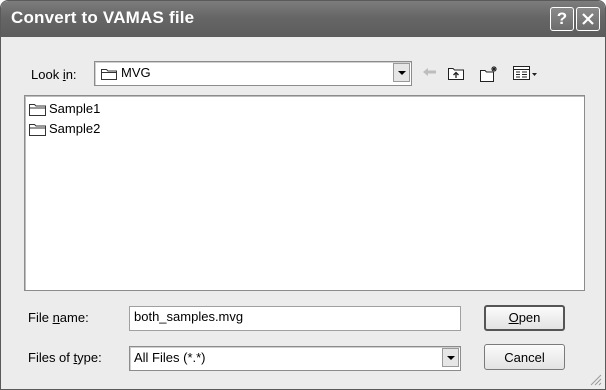 The image size is (606, 390). I want to click on open-button: Open, so click(524, 318).